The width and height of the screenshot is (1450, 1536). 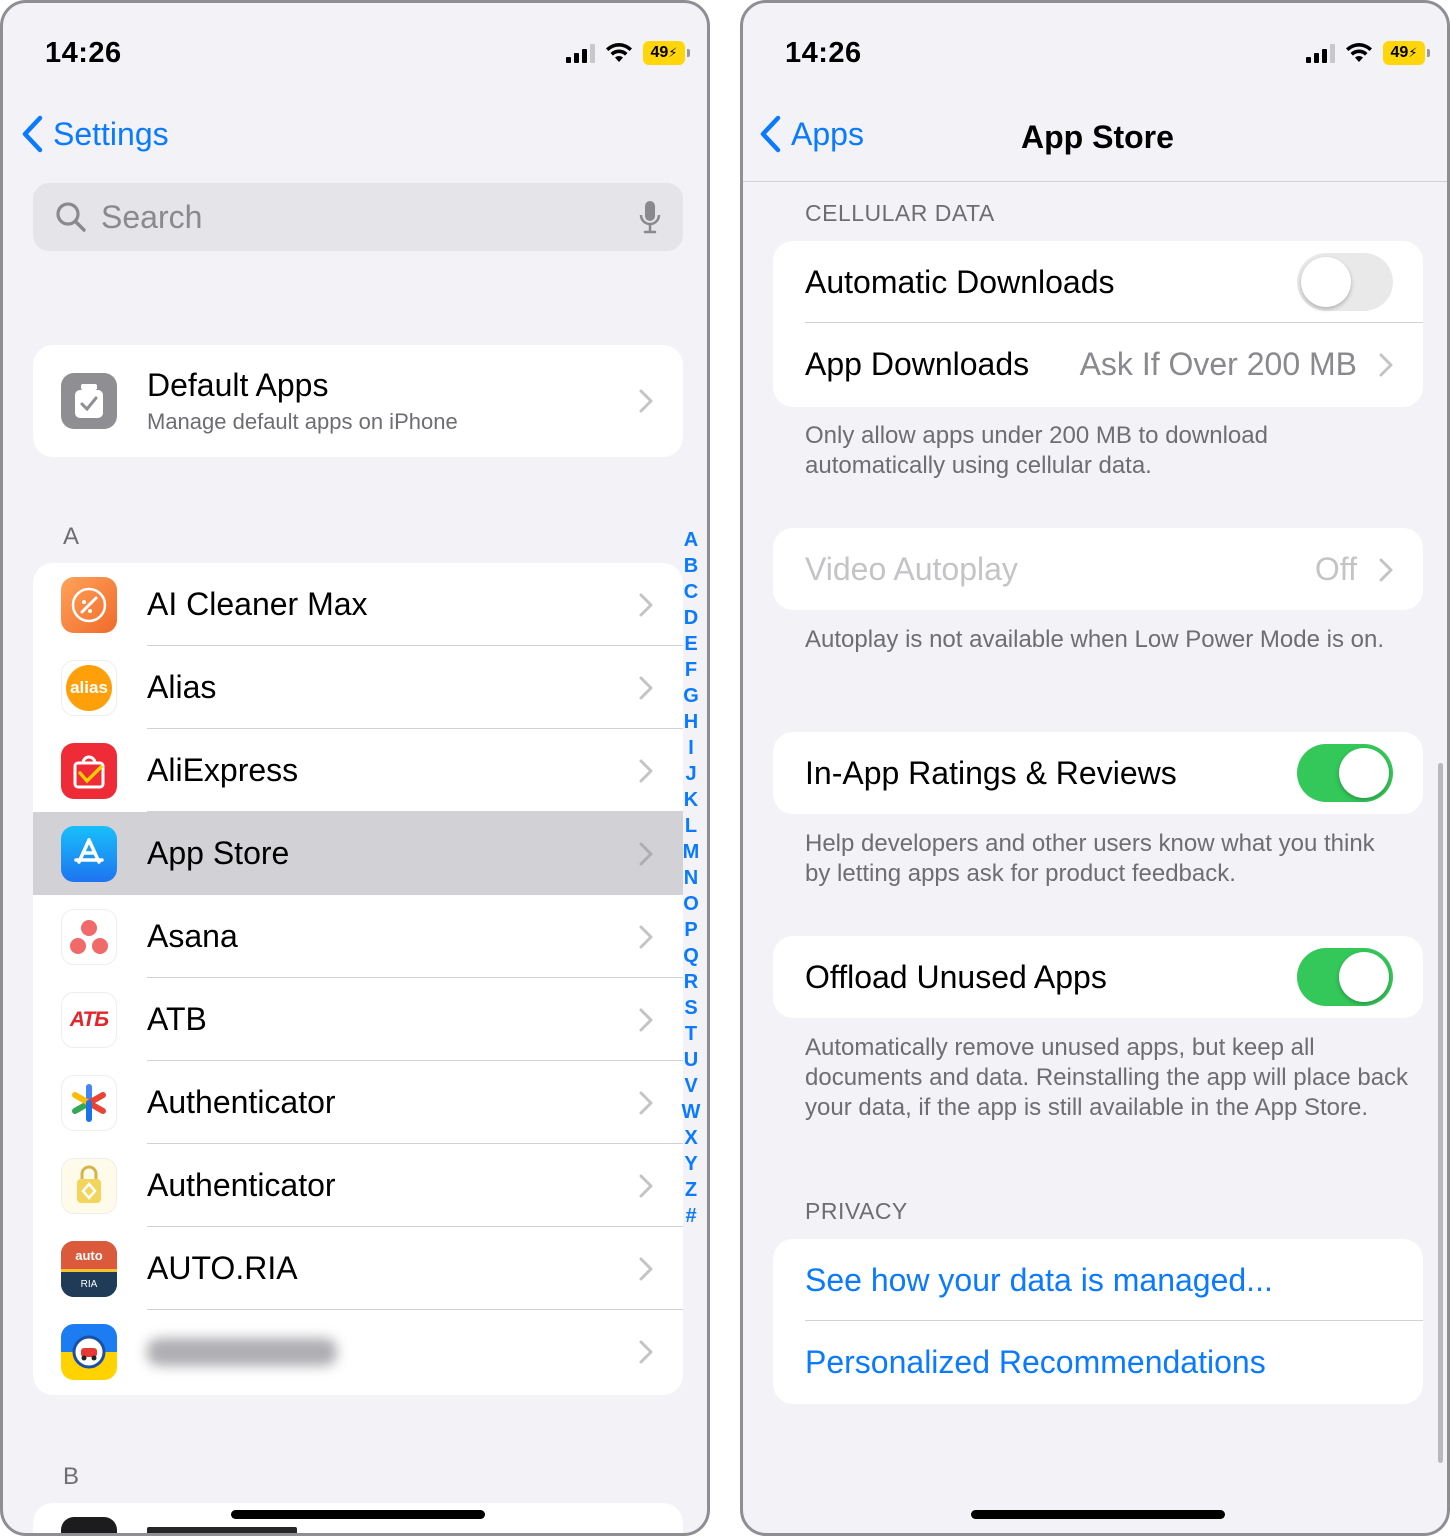 I want to click on alphabet-index: A B C D E F G H I J K L M N O P Q R S T U V W X Y Z #, so click(x=691, y=878).